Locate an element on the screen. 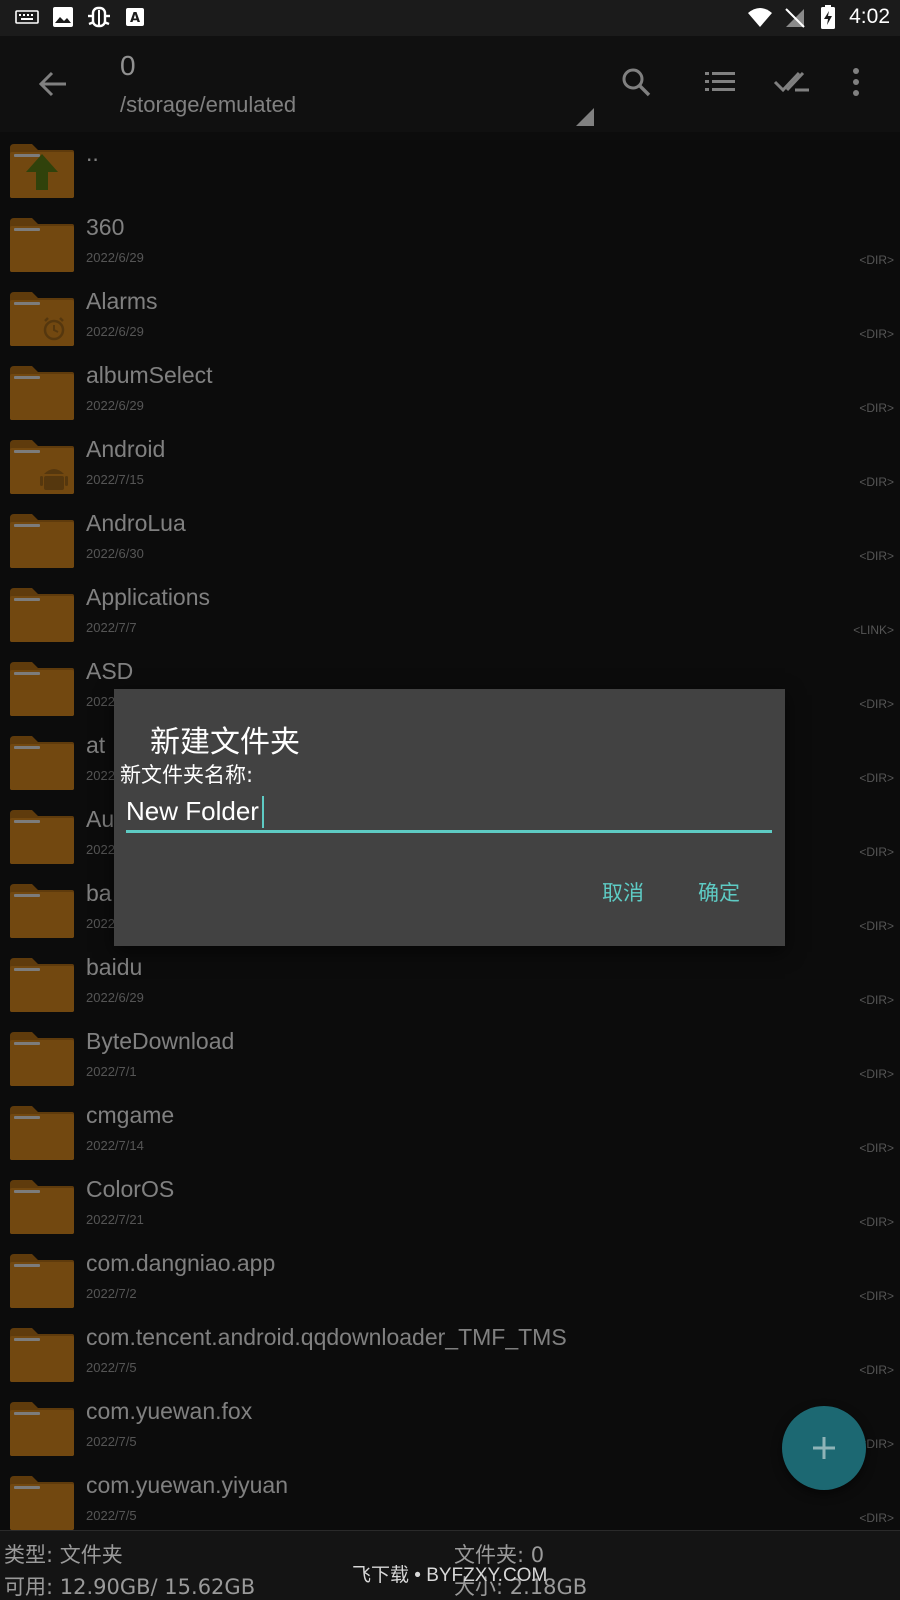 The image size is (900, 1600). dialog-label: 新文件夹名称: is located at coordinates (187, 775).